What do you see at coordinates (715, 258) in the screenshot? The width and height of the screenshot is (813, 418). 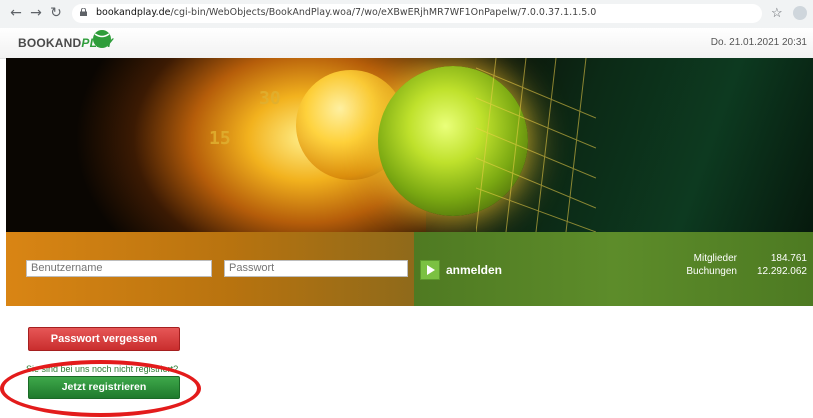 I see `members-label: Mitglieder` at bounding box center [715, 258].